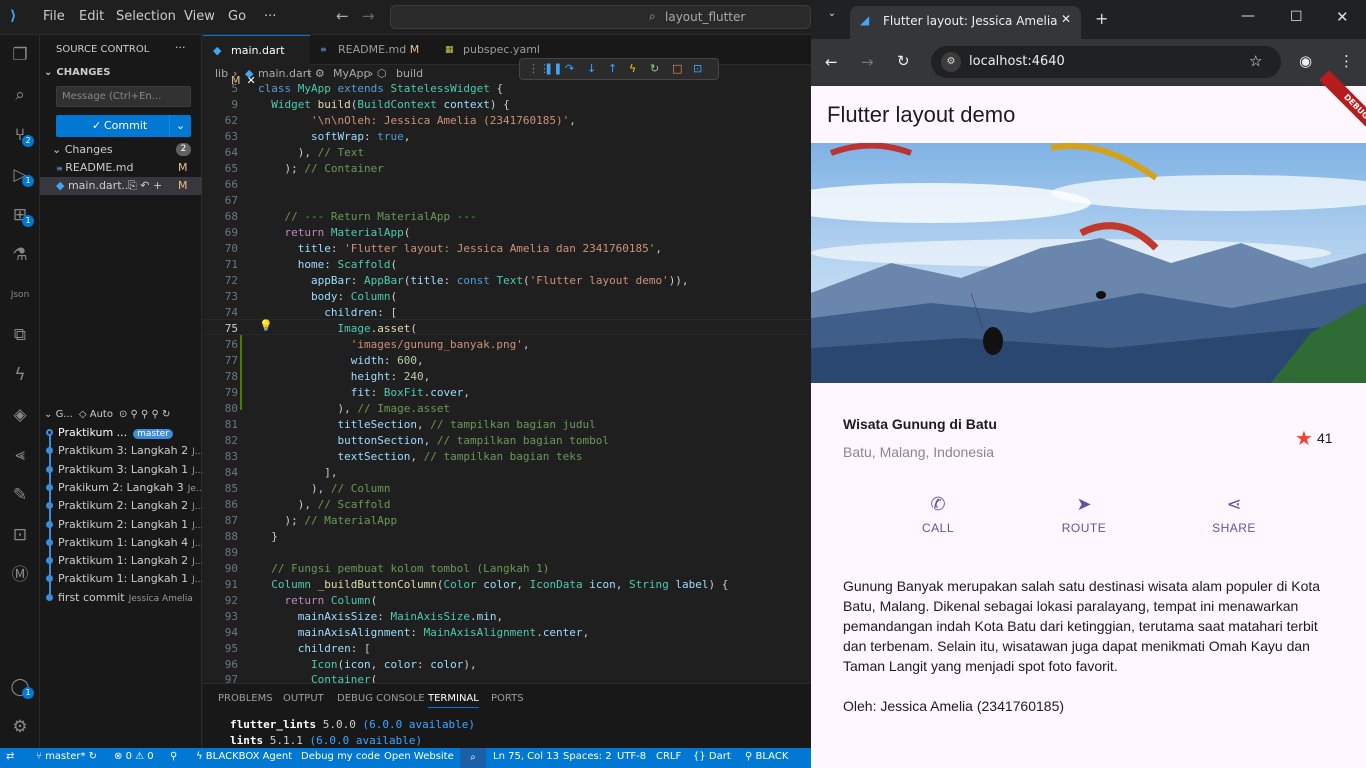 The height and width of the screenshot is (768, 1366). What do you see at coordinates (1234, 514) in the screenshot?
I see `share-button: ⋖ SHARE` at bounding box center [1234, 514].